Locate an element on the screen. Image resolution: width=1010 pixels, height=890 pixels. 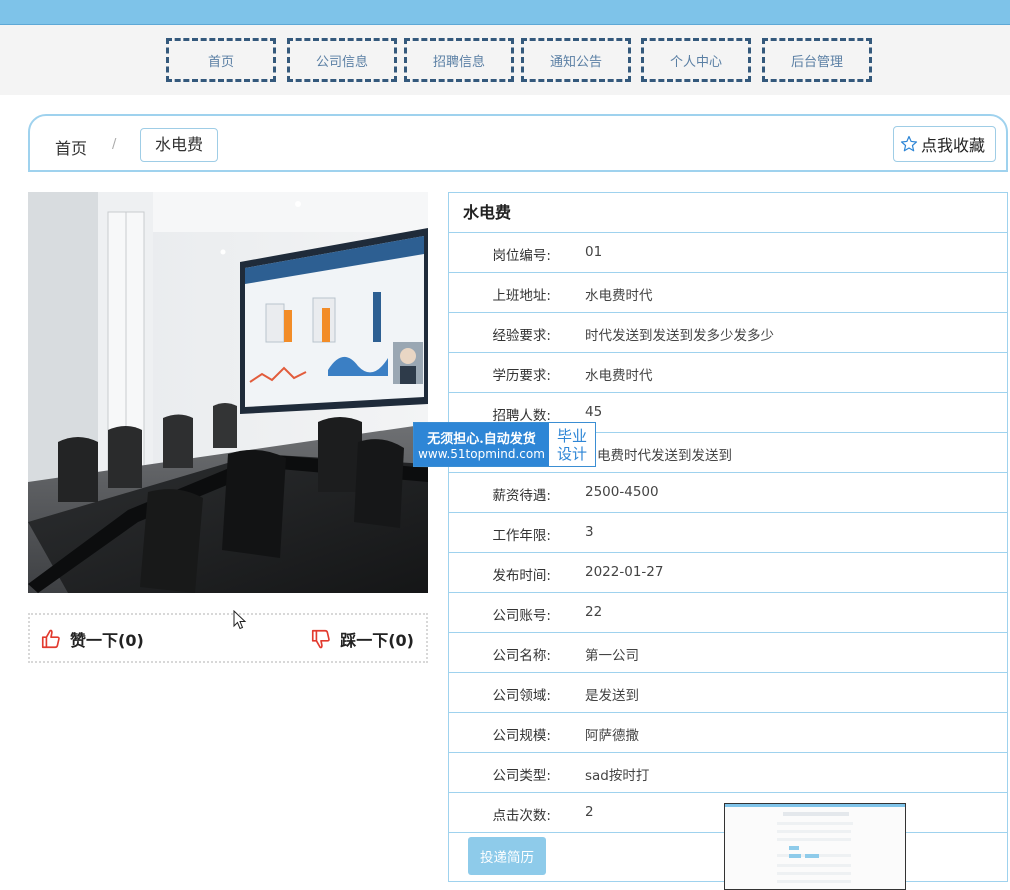
field-label: 经验要求: is located at coordinates (521, 336).